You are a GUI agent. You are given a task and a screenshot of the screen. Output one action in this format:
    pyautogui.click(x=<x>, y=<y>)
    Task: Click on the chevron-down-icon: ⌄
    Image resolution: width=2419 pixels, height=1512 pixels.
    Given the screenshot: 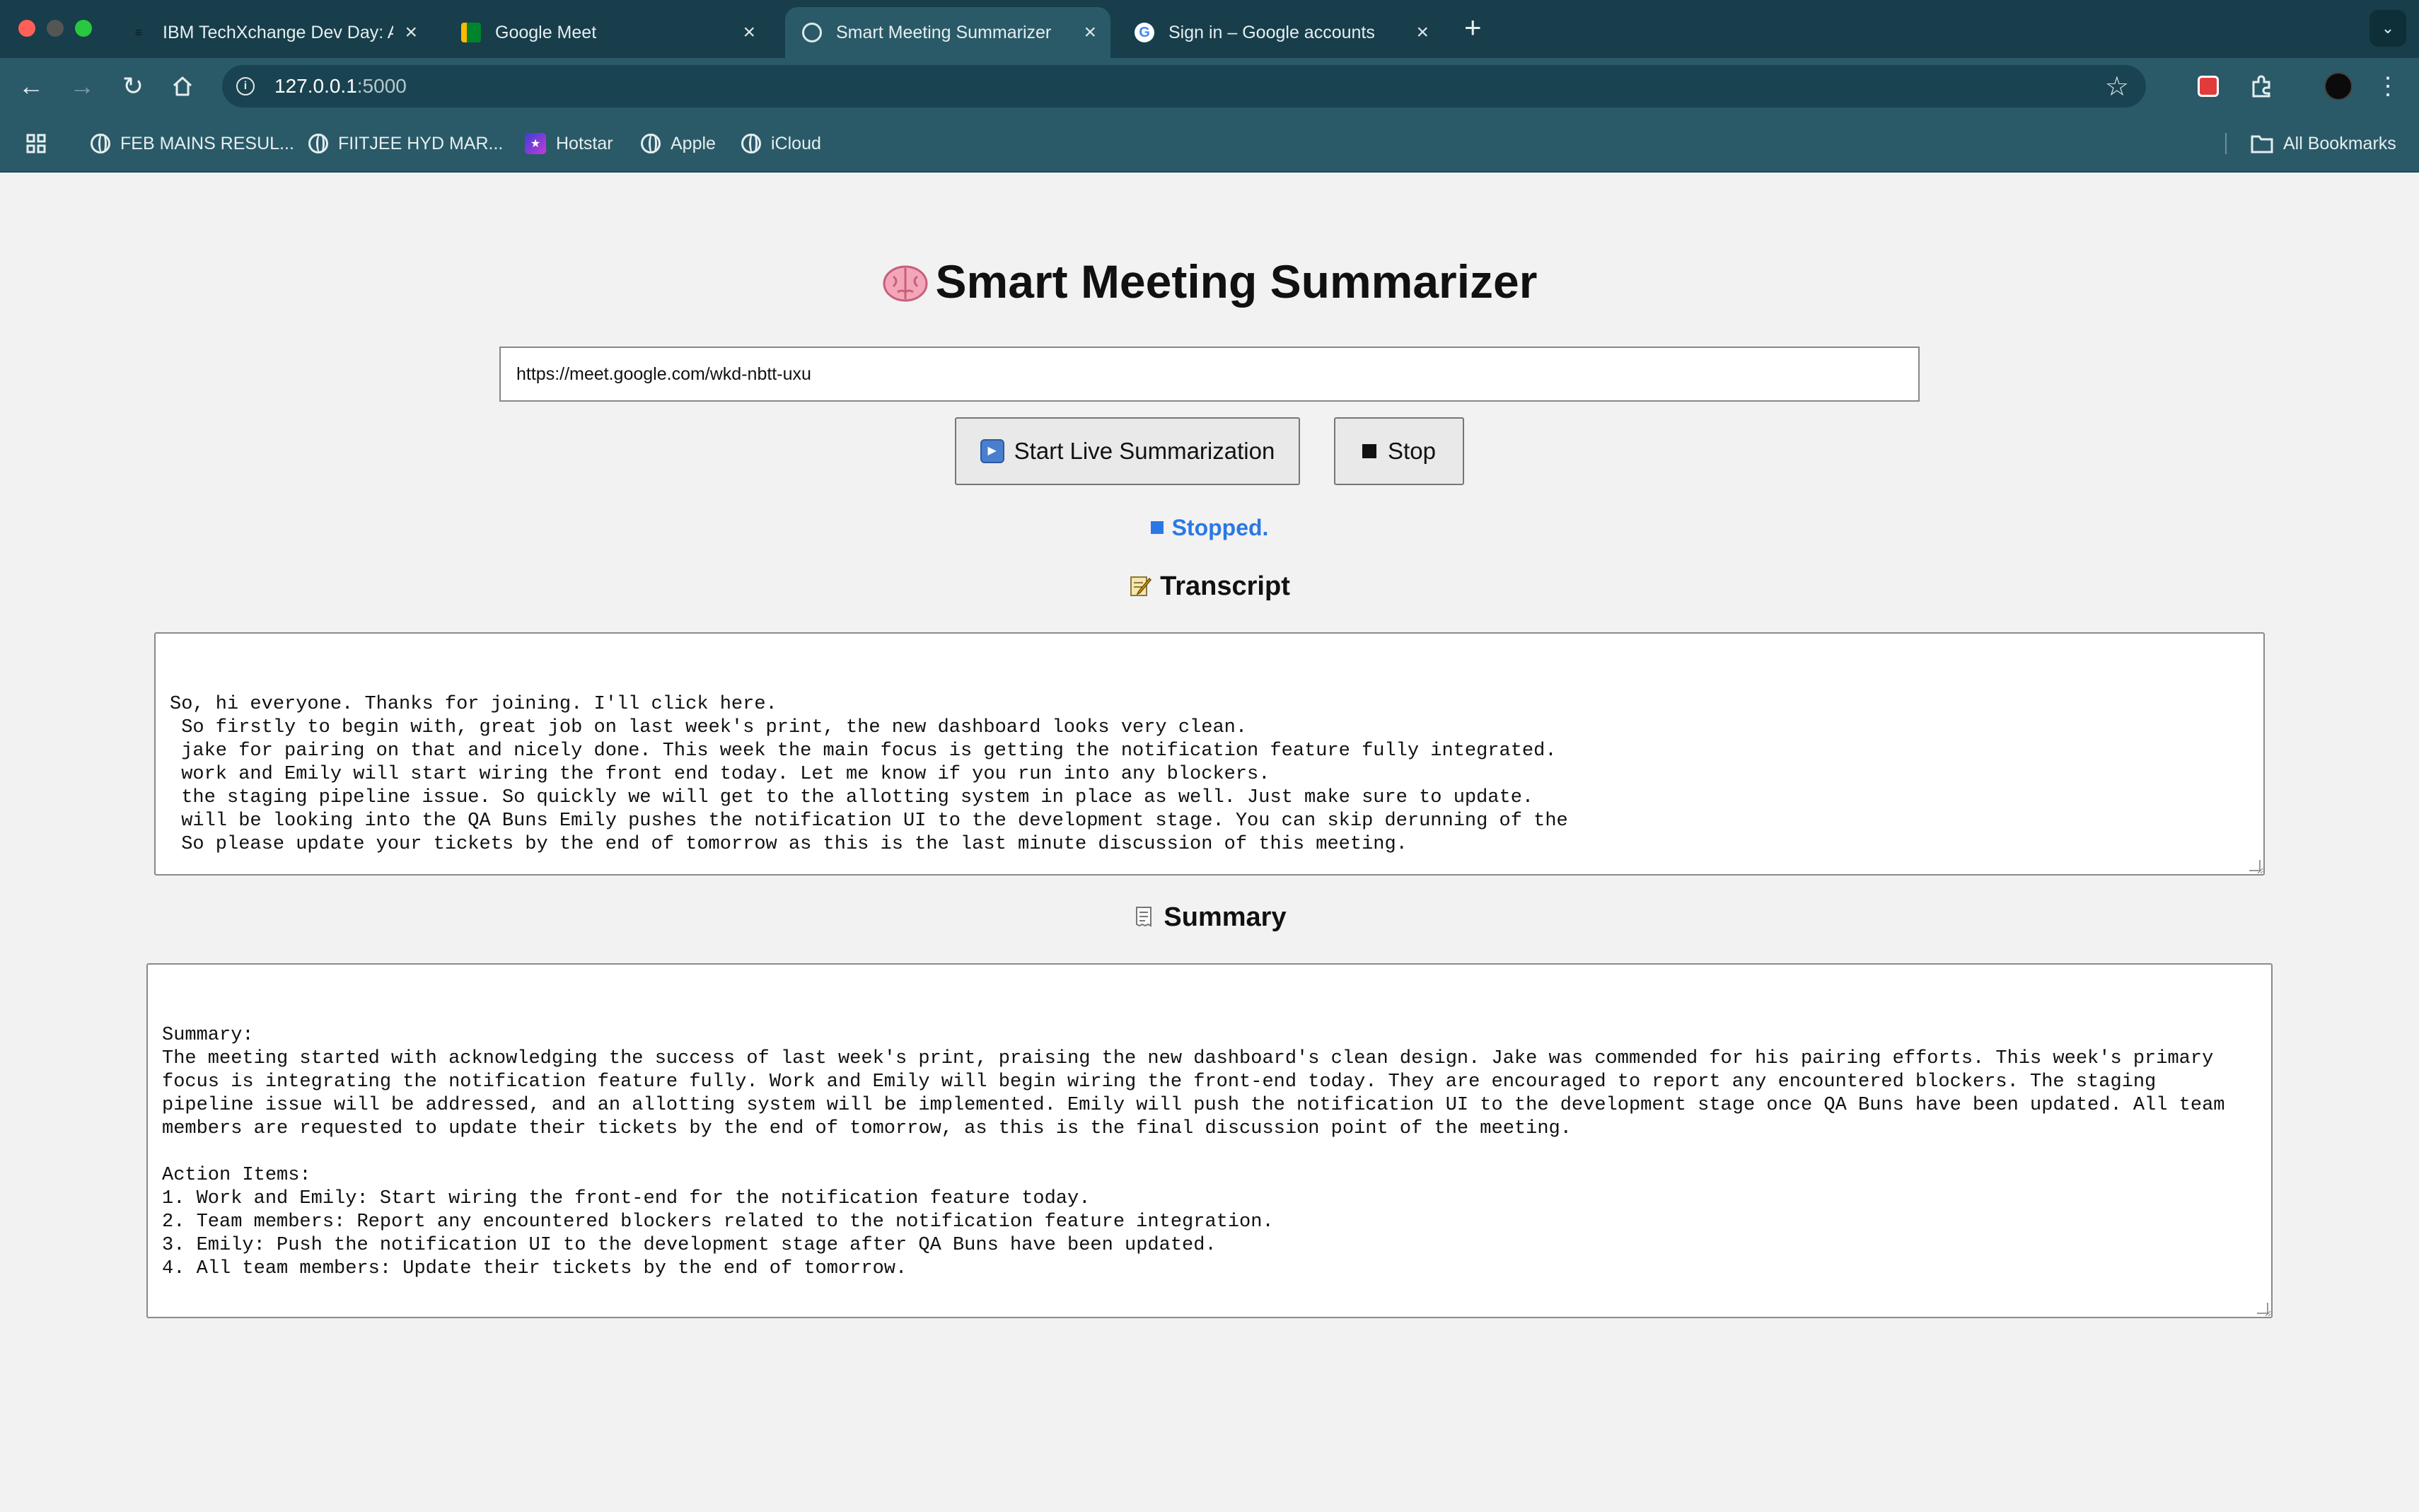 What is the action you would take?
    pyautogui.click(x=2388, y=28)
    